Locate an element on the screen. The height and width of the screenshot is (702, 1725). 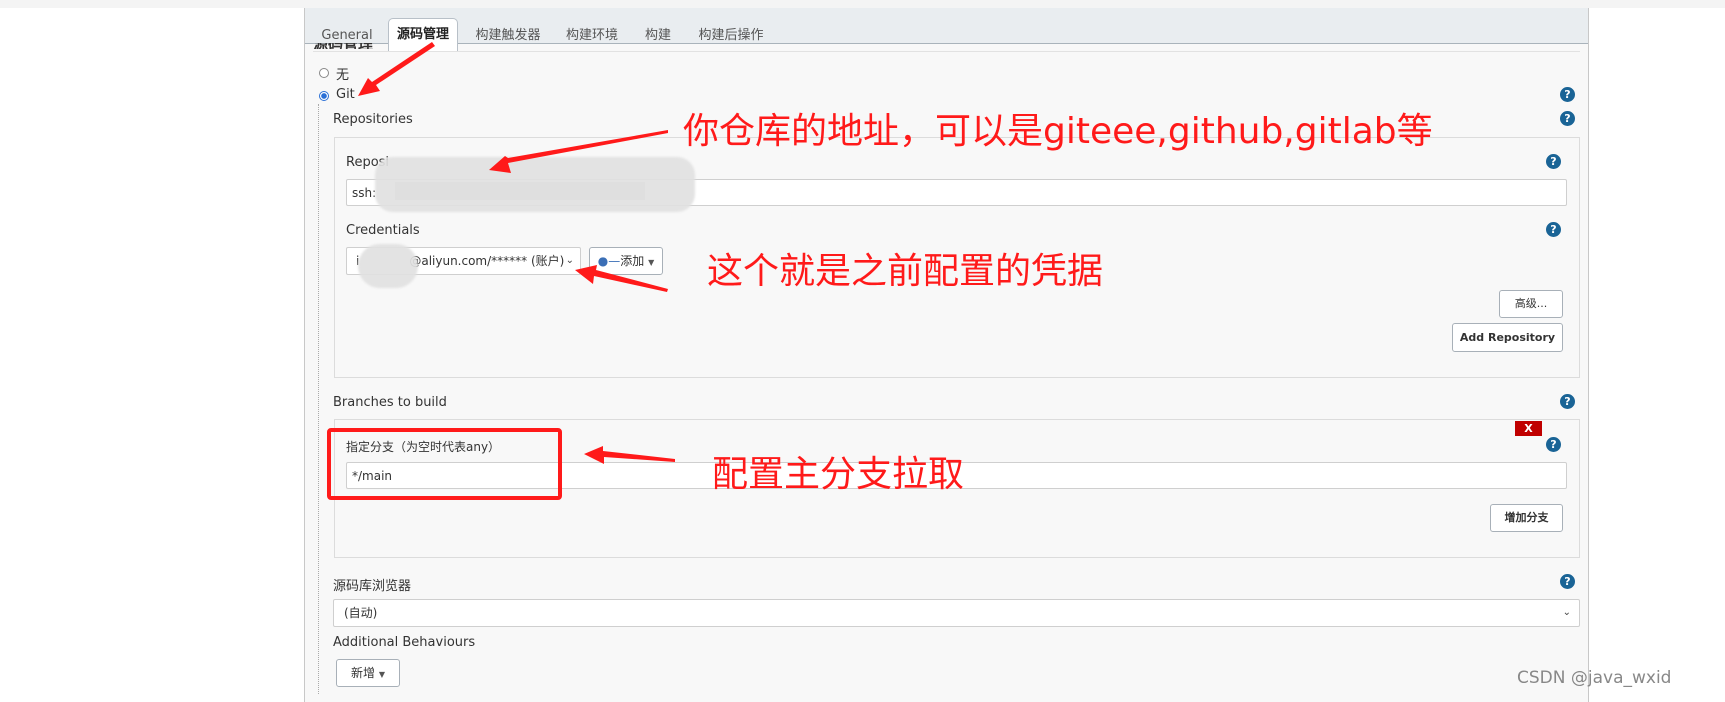
radio-git-label: Git is located at coordinates (345, 94).